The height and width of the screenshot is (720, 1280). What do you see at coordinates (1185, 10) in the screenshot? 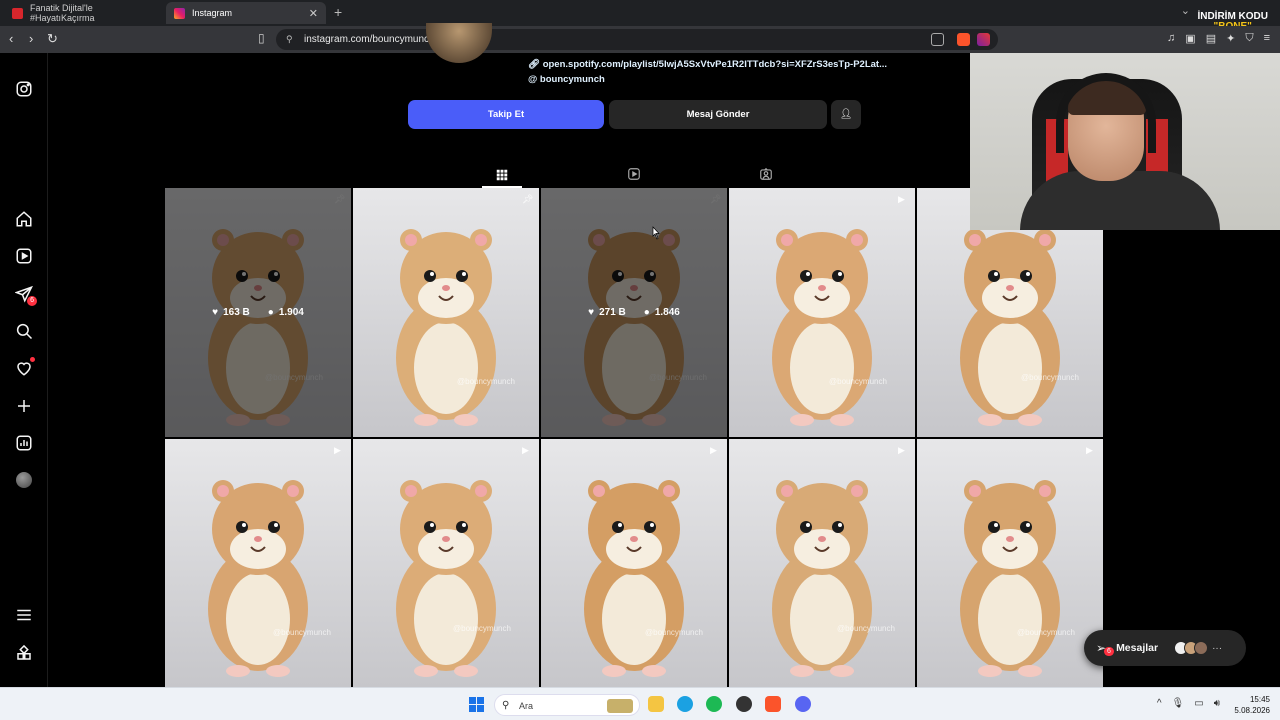
I see `tab-list-chevron-icon: ⌄` at bounding box center [1185, 10].